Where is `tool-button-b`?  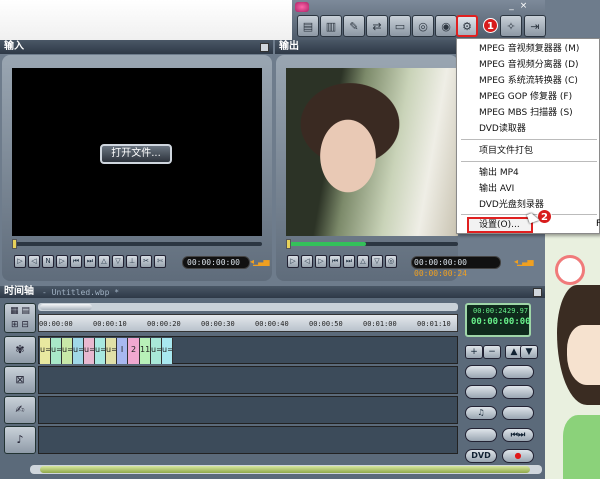 tool-button-b is located at coordinates (518, 372).